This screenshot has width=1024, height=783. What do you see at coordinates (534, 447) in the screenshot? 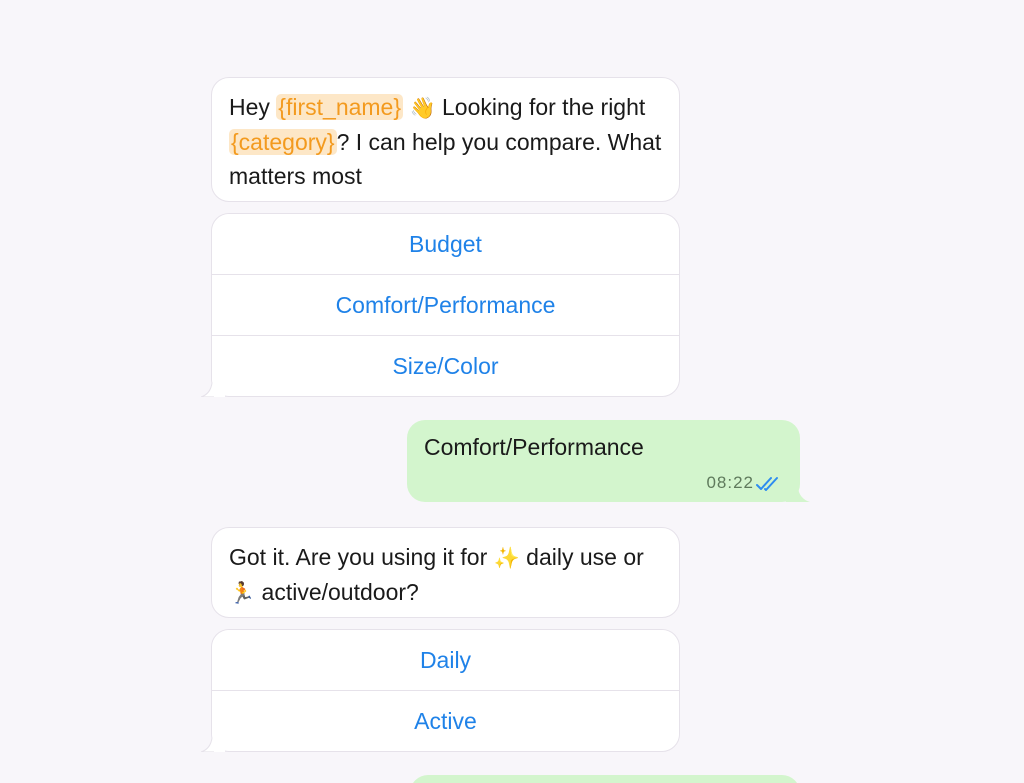
I see `user-message-text: Comfort/Performance` at bounding box center [534, 447].